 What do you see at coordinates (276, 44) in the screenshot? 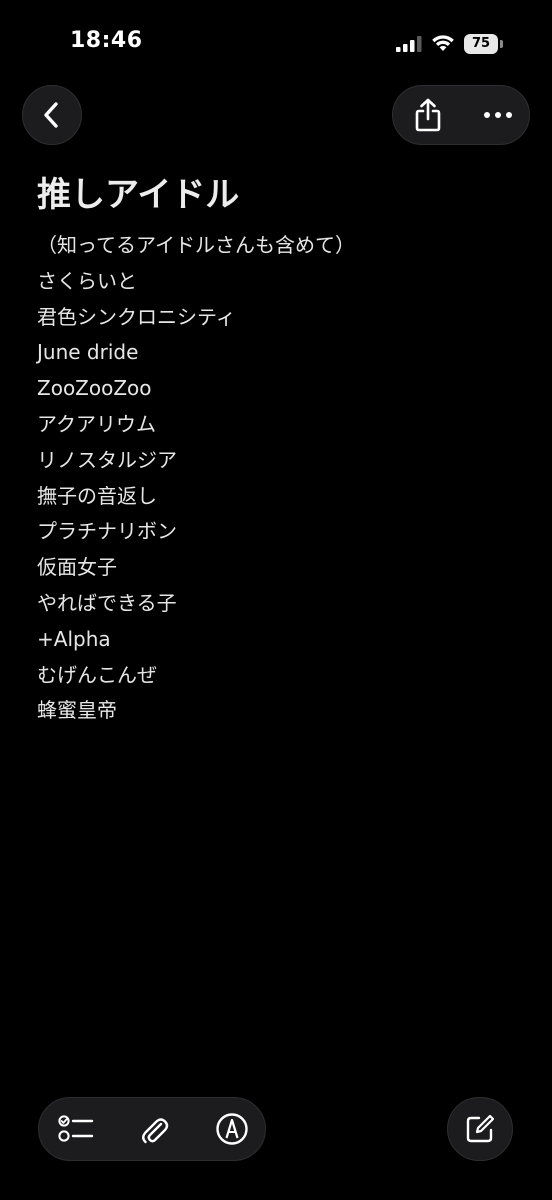
I see `status-bar: 18:46 75` at bounding box center [276, 44].